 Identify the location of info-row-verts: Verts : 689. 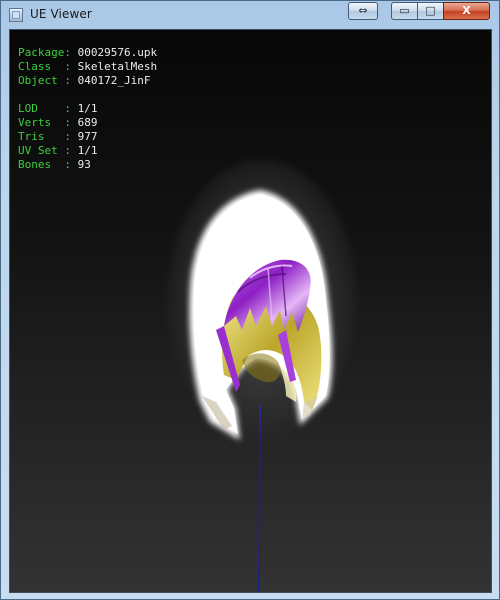
(58, 122).